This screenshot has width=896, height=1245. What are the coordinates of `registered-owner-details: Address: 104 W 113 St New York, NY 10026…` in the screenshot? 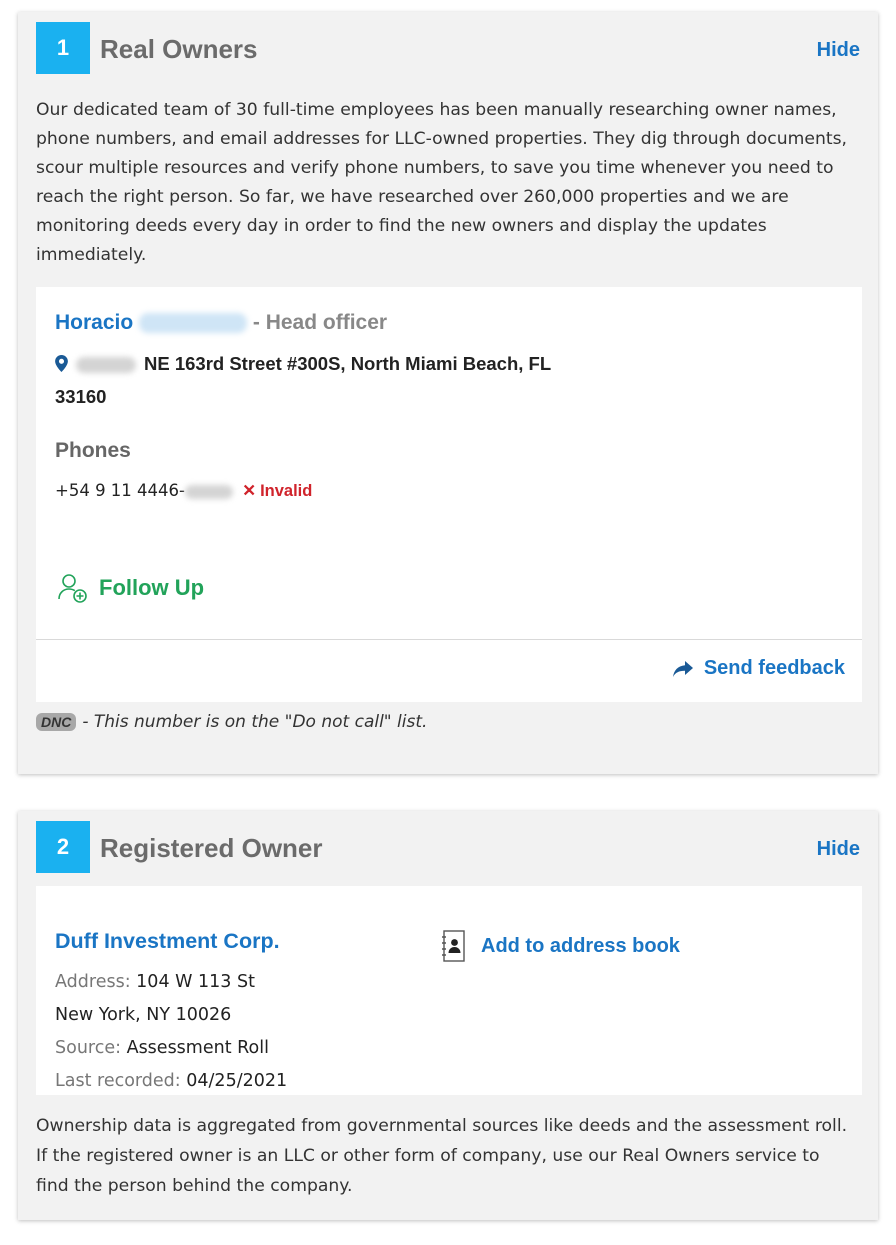 It's located at (171, 1032).